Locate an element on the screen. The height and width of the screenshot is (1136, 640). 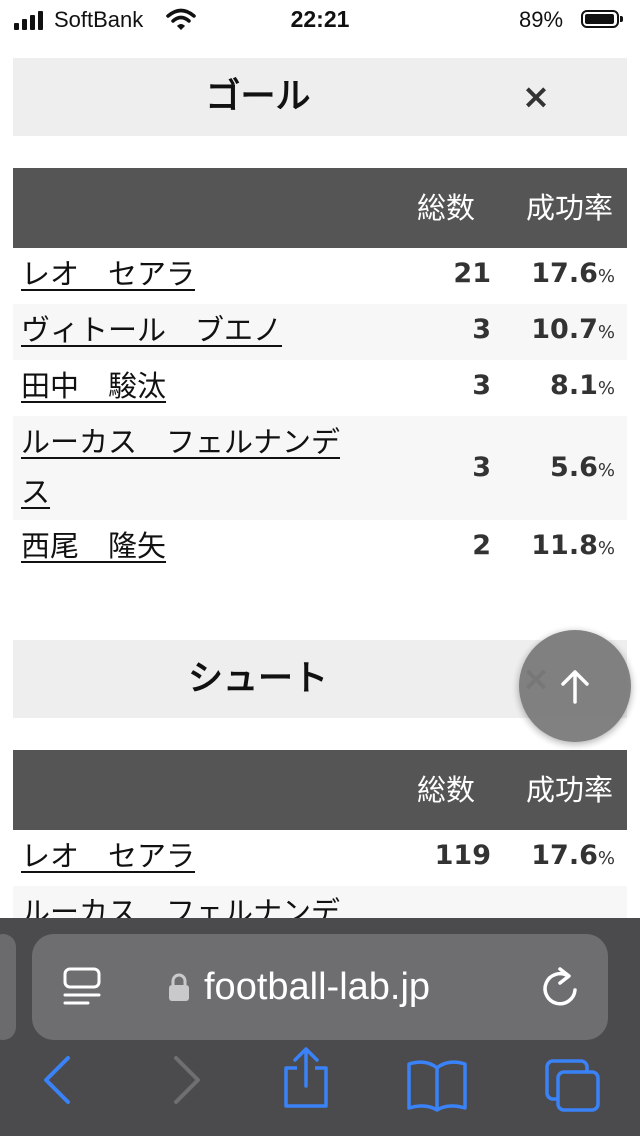
goal-count: 2 is located at coordinates (481, 545).